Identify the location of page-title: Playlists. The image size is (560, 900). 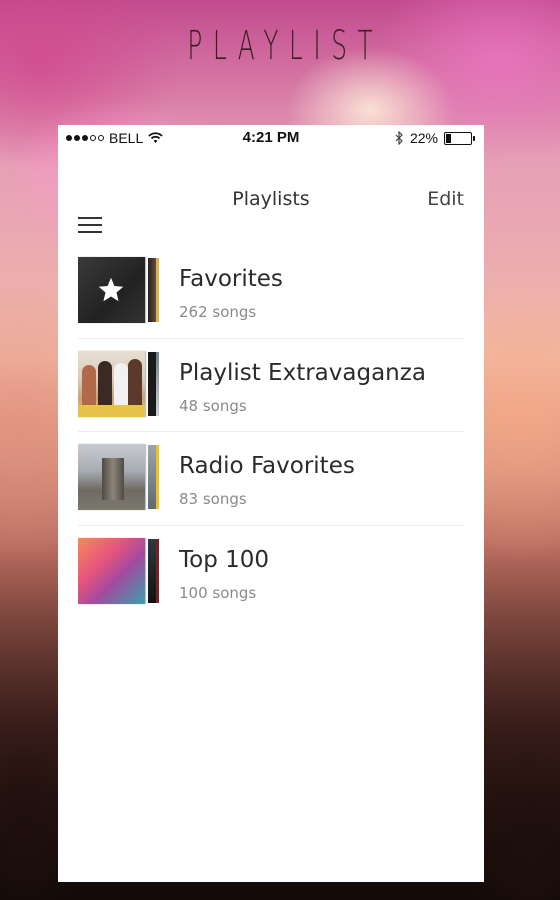
(271, 199).